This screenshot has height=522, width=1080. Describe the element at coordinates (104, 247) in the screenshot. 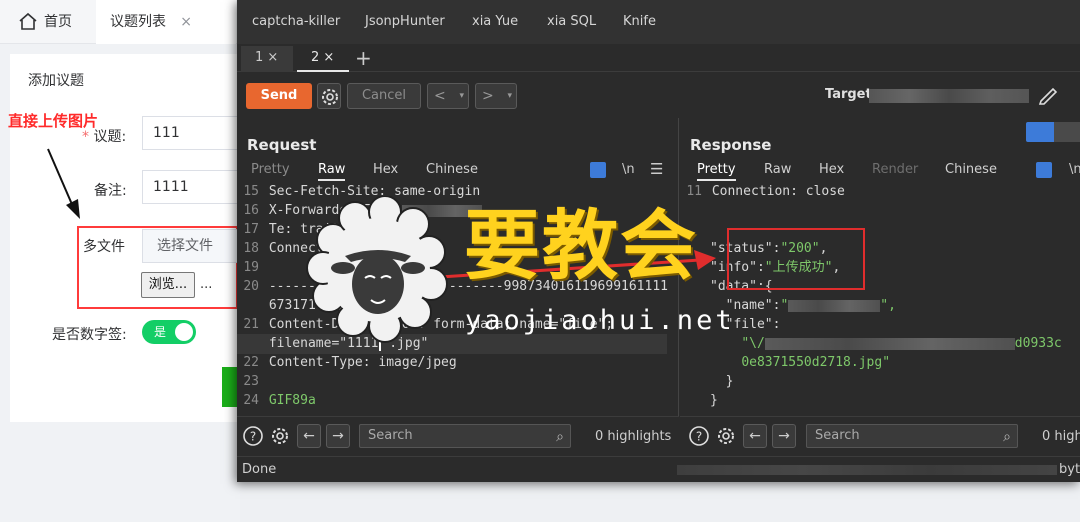

I see `multi-file-label: 多文件` at that location.